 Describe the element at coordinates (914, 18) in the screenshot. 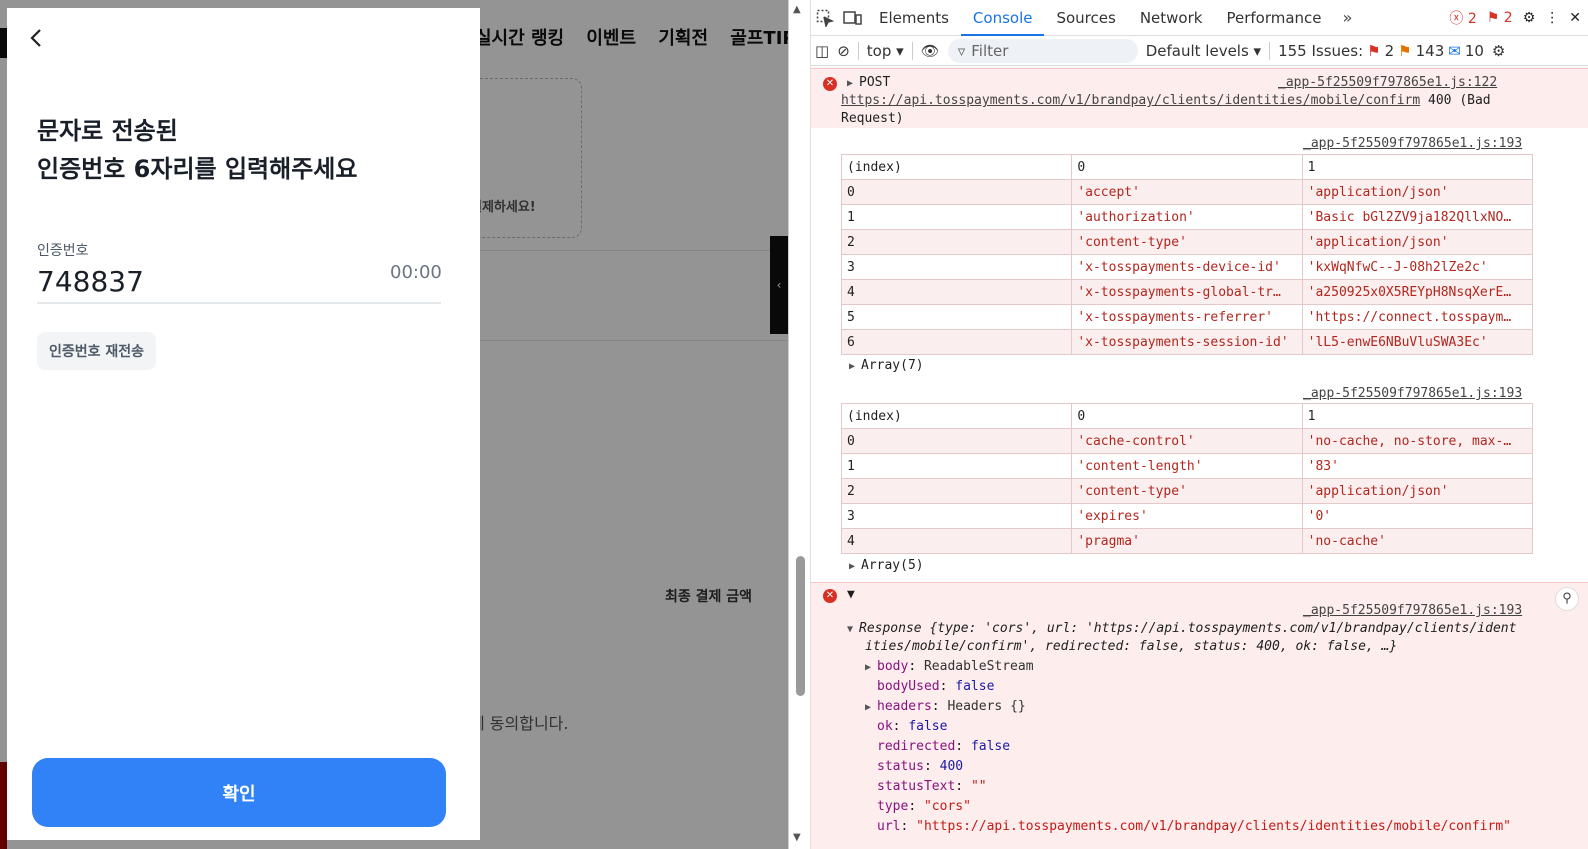

I see `tab-elements: Elements` at that location.